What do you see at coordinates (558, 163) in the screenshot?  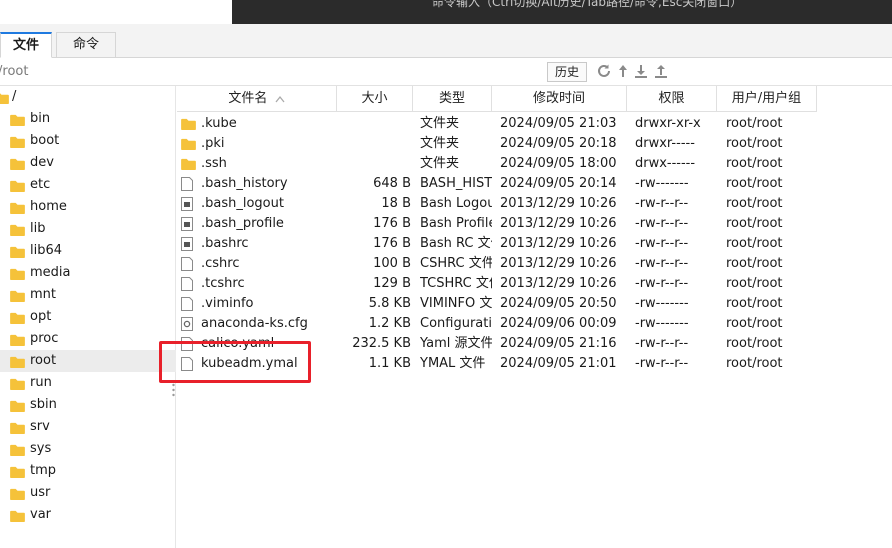 I see `file-mtime: 2024/09/05 18:00` at bounding box center [558, 163].